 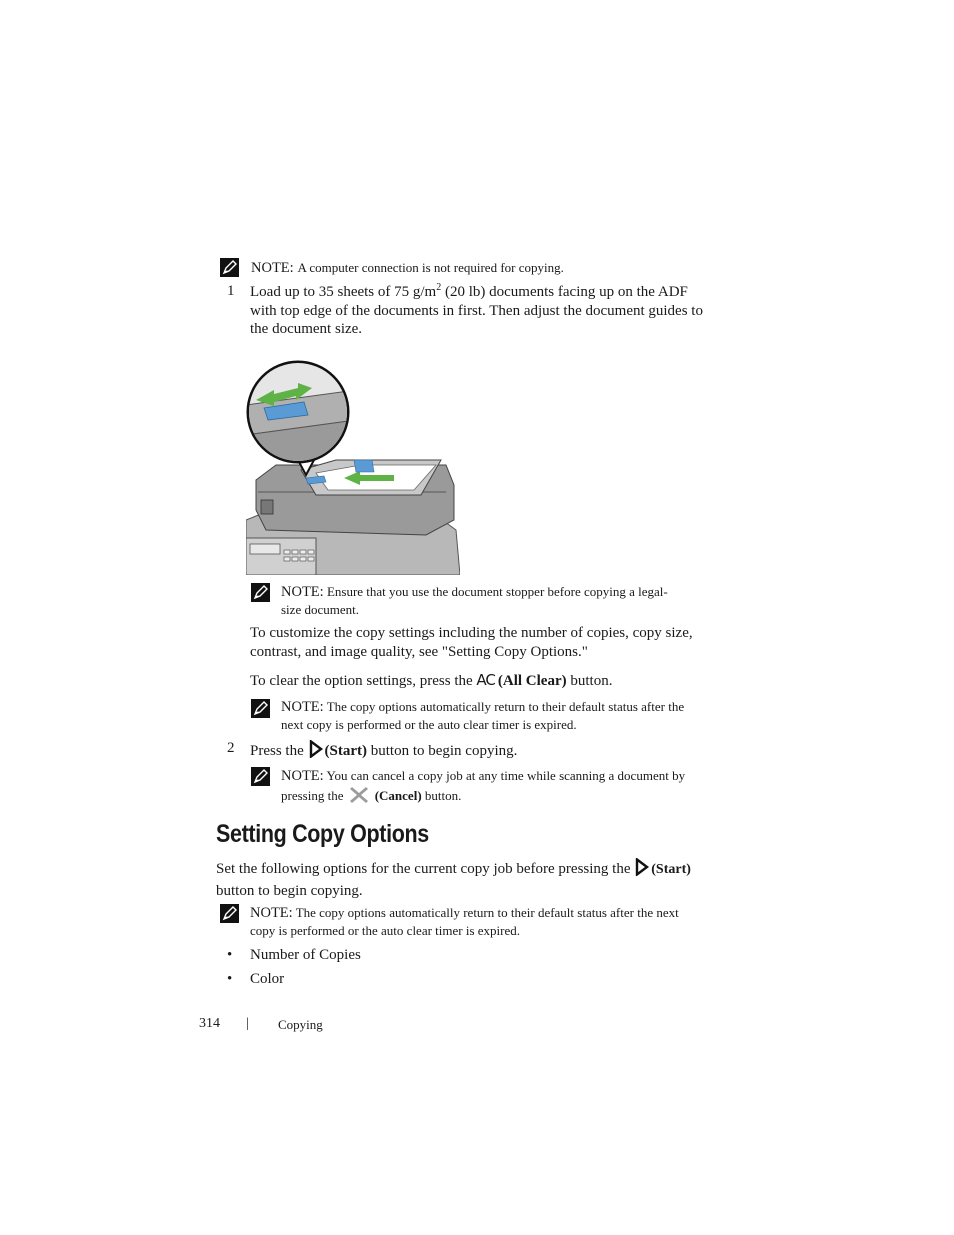 What do you see at coordinates (322, 834) in the screenshot?
I see `section-heading: Setting Copy Options` at bounding box center [322, 834].